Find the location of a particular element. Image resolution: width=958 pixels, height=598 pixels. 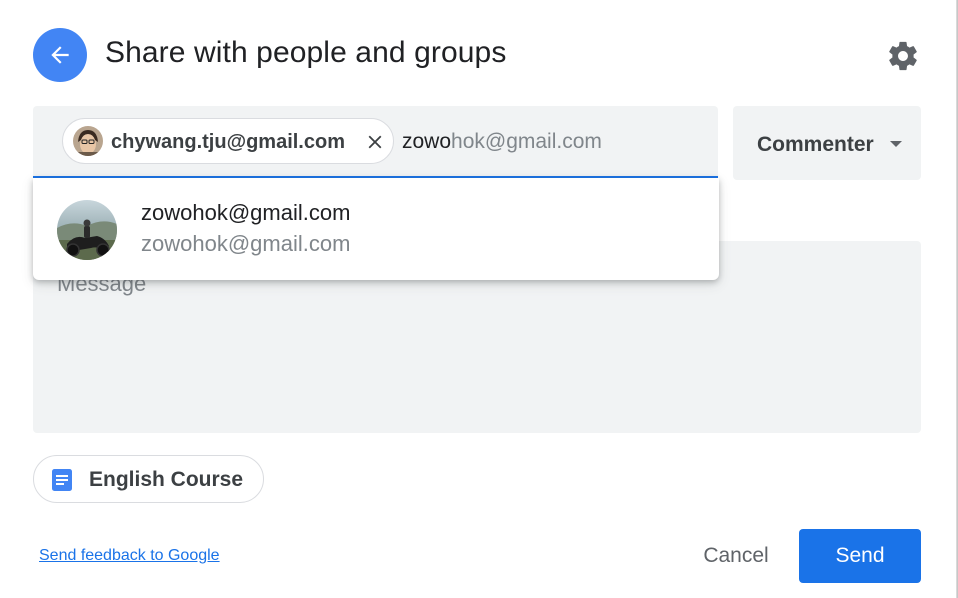

recipient-text-input: zowohok@gmail.com is located at coordinates (502, 142).